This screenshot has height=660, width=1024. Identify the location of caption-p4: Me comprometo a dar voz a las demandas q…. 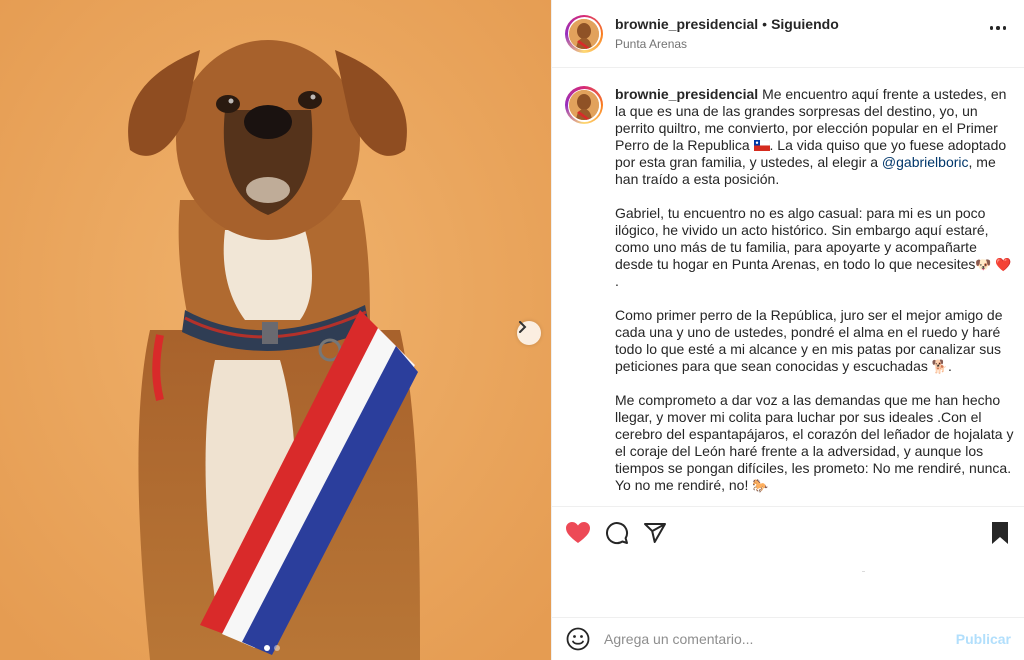
(814, 442).